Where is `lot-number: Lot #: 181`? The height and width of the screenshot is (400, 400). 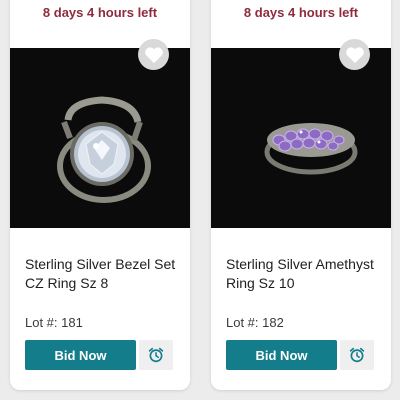
lot-number: Lot #: 181 is located at coordinates (54, 322).